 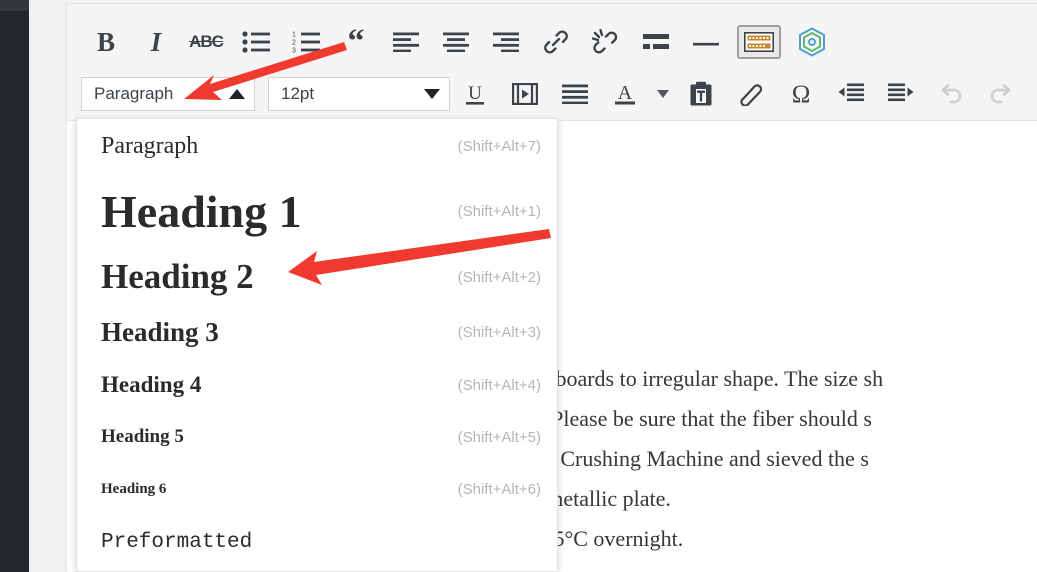 I want to click on numbered-list-icon: 1 2 3, so click(x=306, y=42).